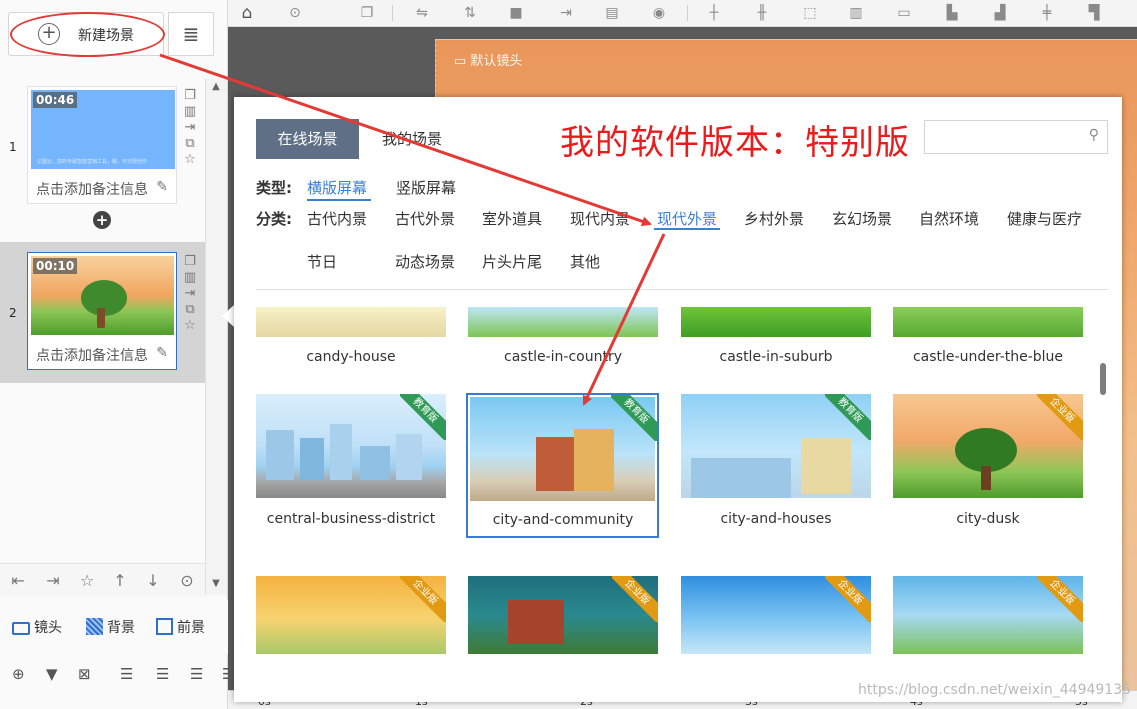 The image size is (1137, 709). Describe the element at coordinates (18, 581) in the screenshot. I see `import-icon: ⇤` at that location.